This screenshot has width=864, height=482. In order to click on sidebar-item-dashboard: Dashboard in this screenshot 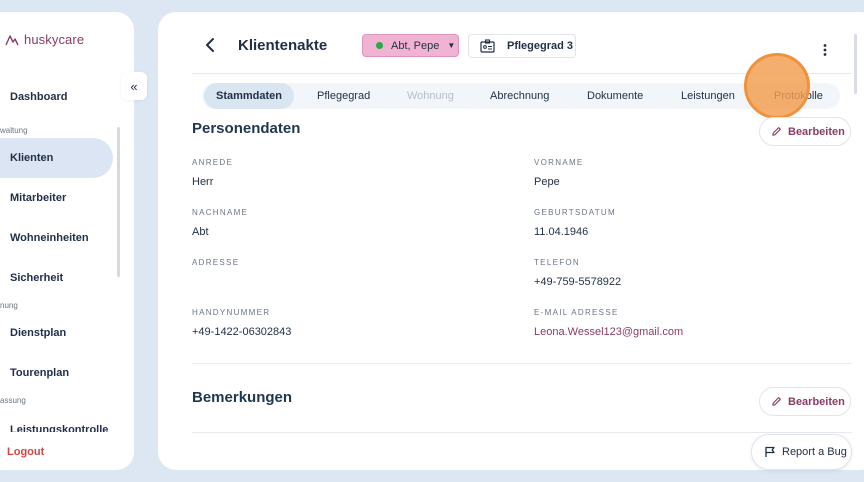, I will do `click(56, 97)`.